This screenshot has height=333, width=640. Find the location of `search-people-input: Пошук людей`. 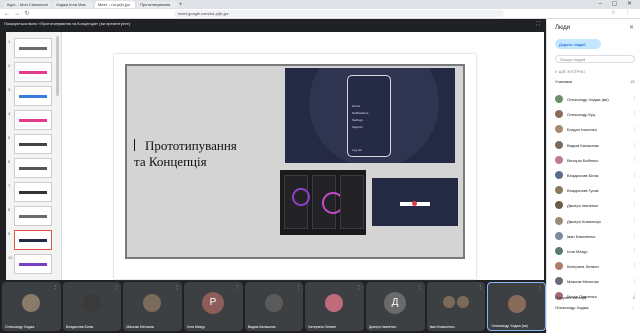

search-people-input: Пошук людей is located at coordinates (595, 59).